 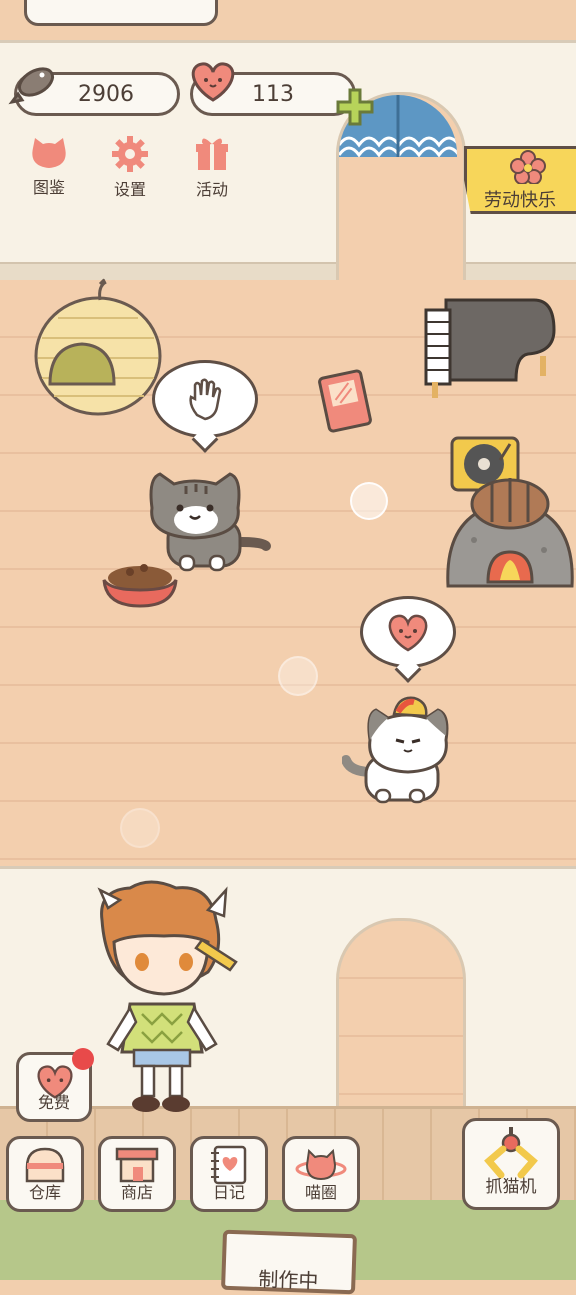 I want to click on add-hearts-button, so click(x=355, y=109).